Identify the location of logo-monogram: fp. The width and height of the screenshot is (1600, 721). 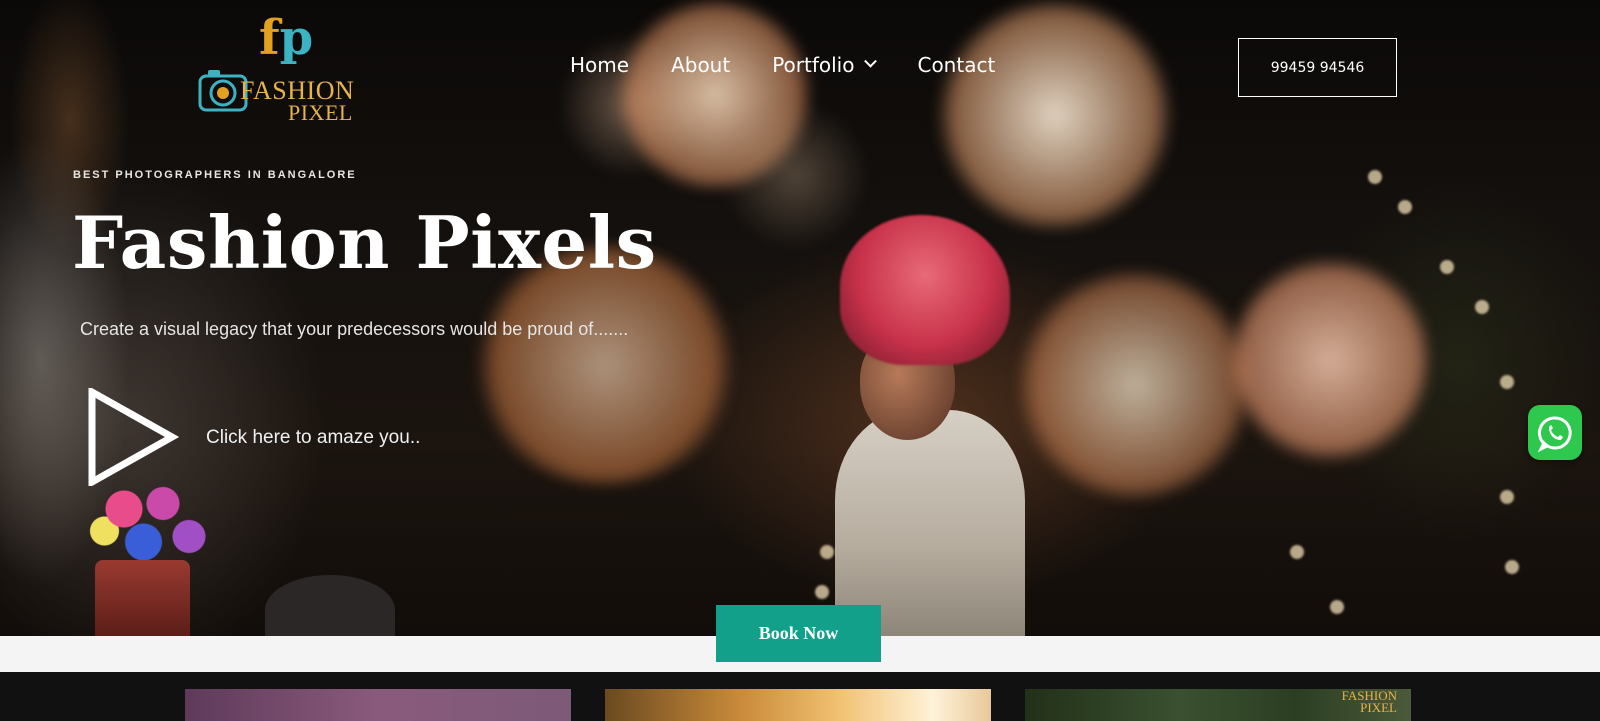
(286, 38).